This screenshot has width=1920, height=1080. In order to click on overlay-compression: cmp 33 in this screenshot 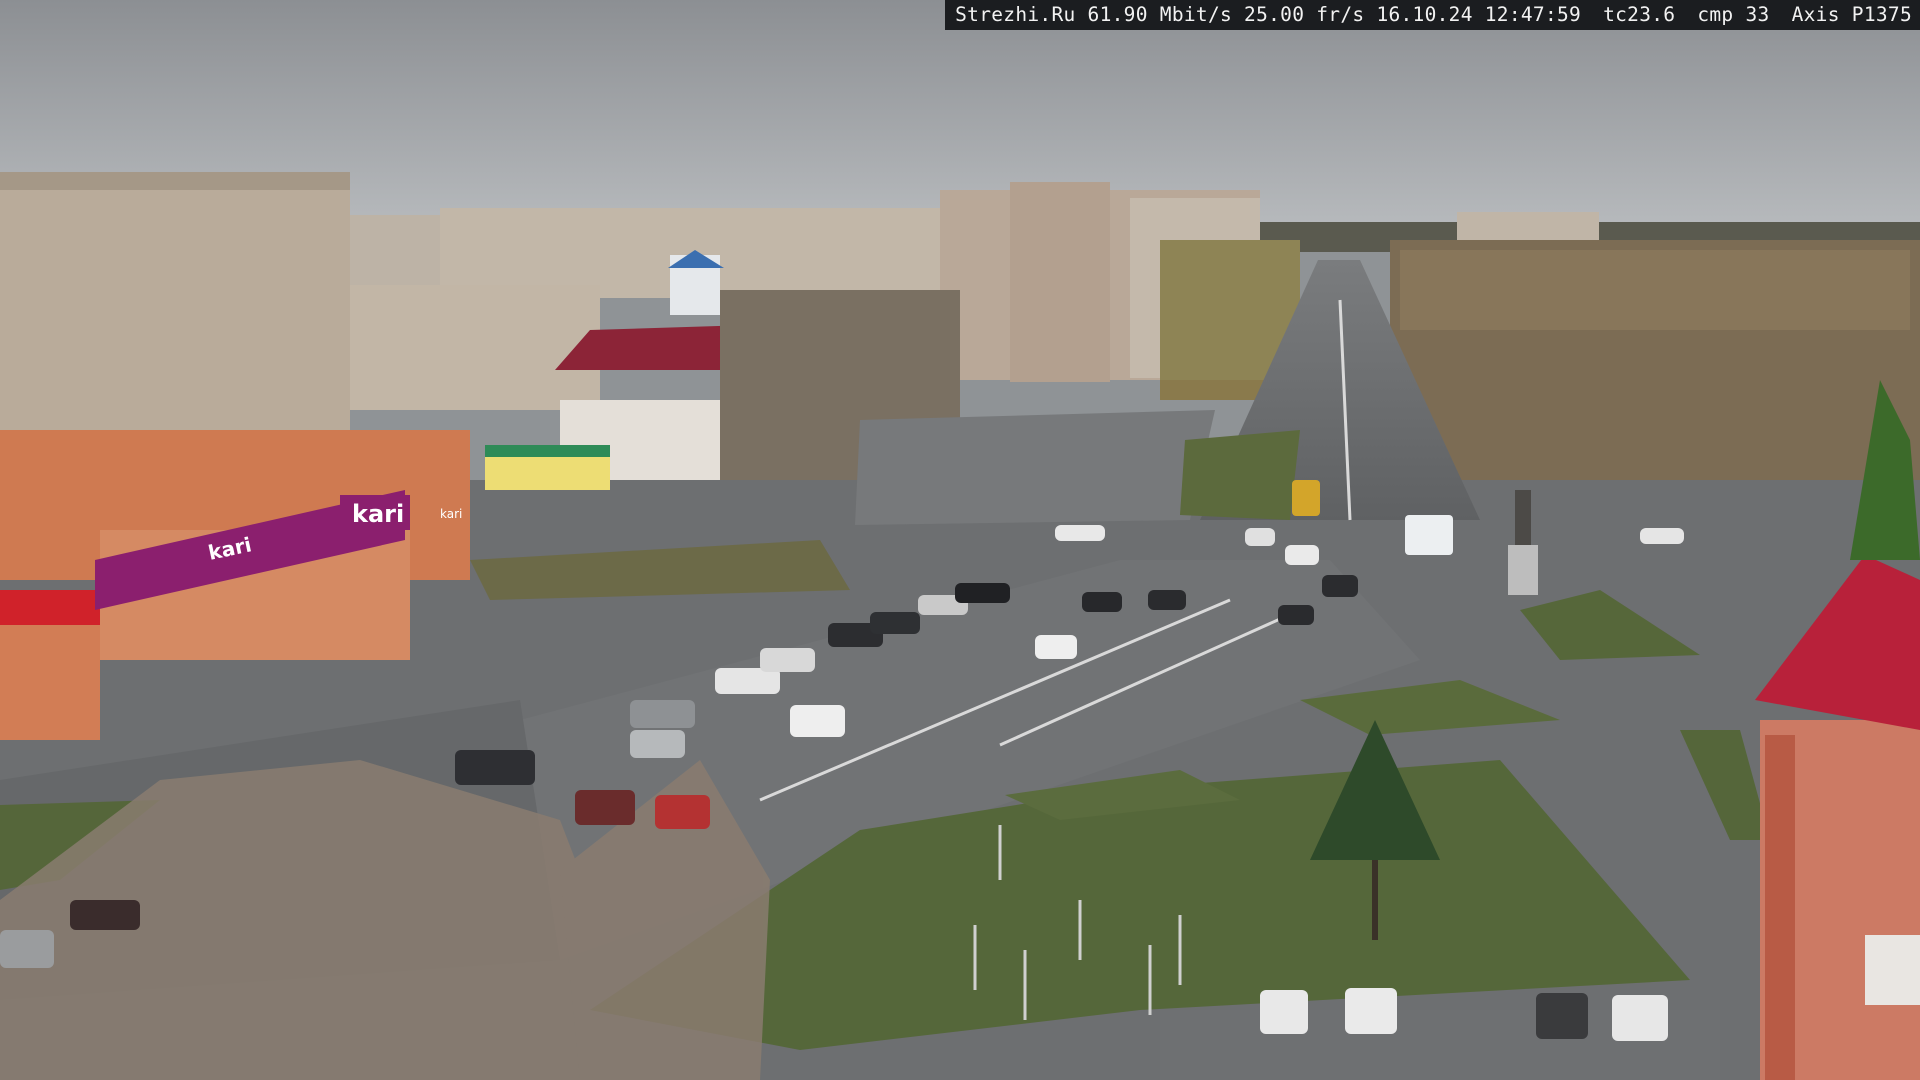, I will do `click(1733, 14)`.